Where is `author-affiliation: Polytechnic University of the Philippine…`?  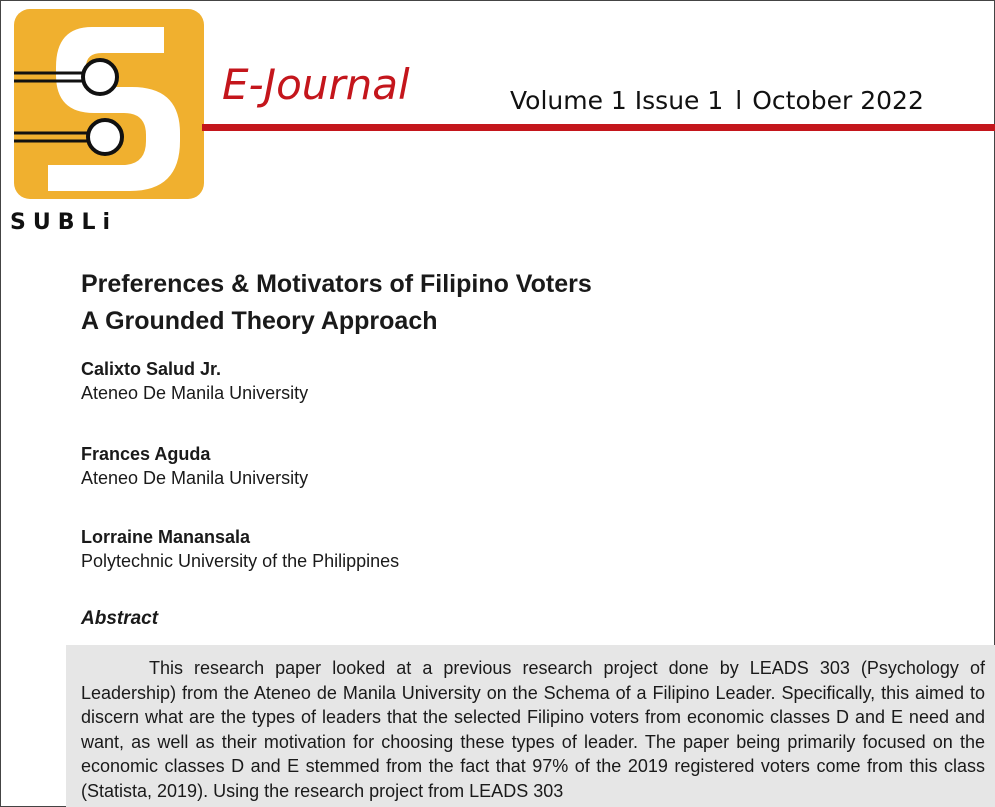
author-affiliation: Polytechnic University of the Philippine… is located at coordinates (240, 561).